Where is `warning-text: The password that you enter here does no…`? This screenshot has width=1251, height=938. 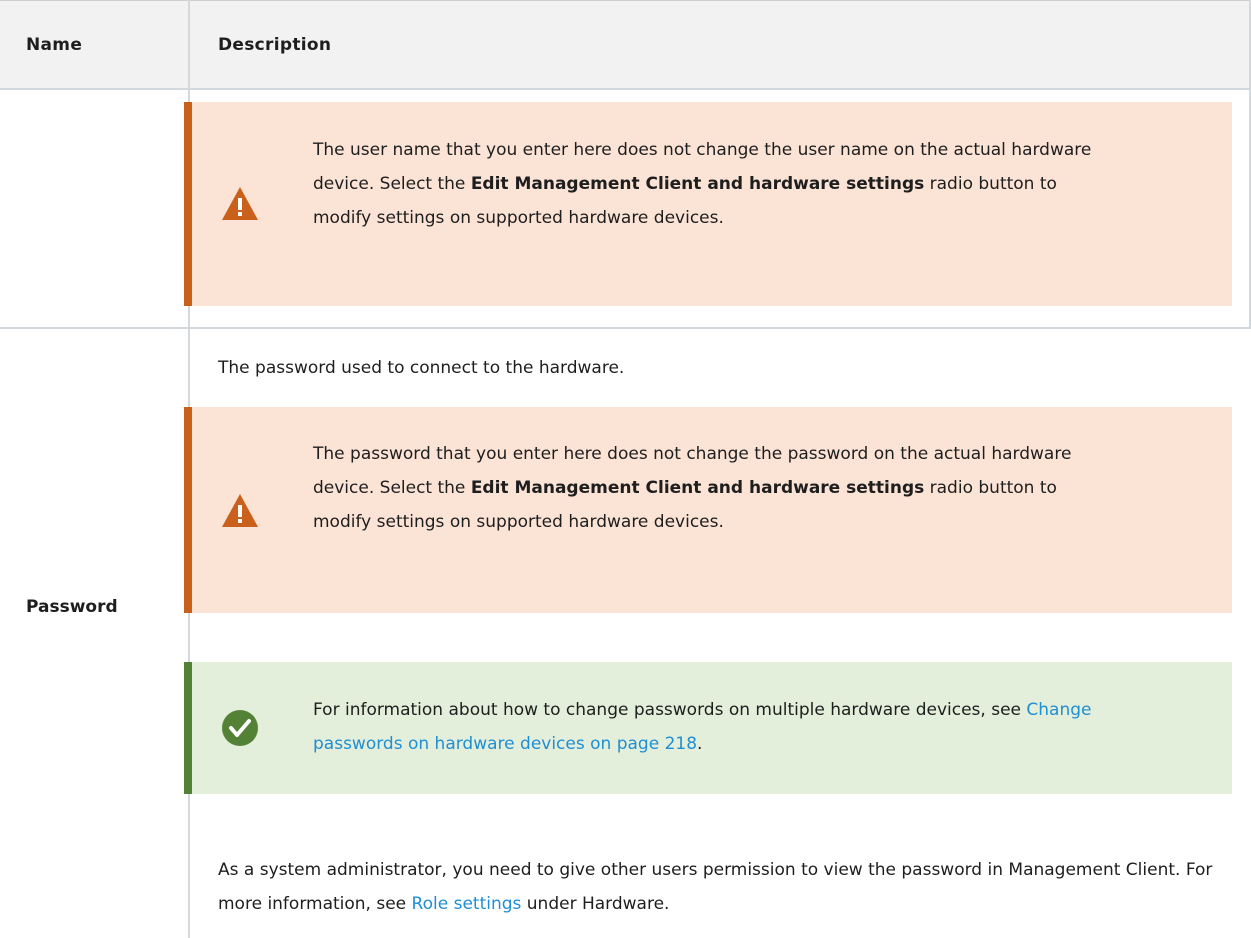
warning-text: The password that you enter here does no… is located at coordinates (692, 488).